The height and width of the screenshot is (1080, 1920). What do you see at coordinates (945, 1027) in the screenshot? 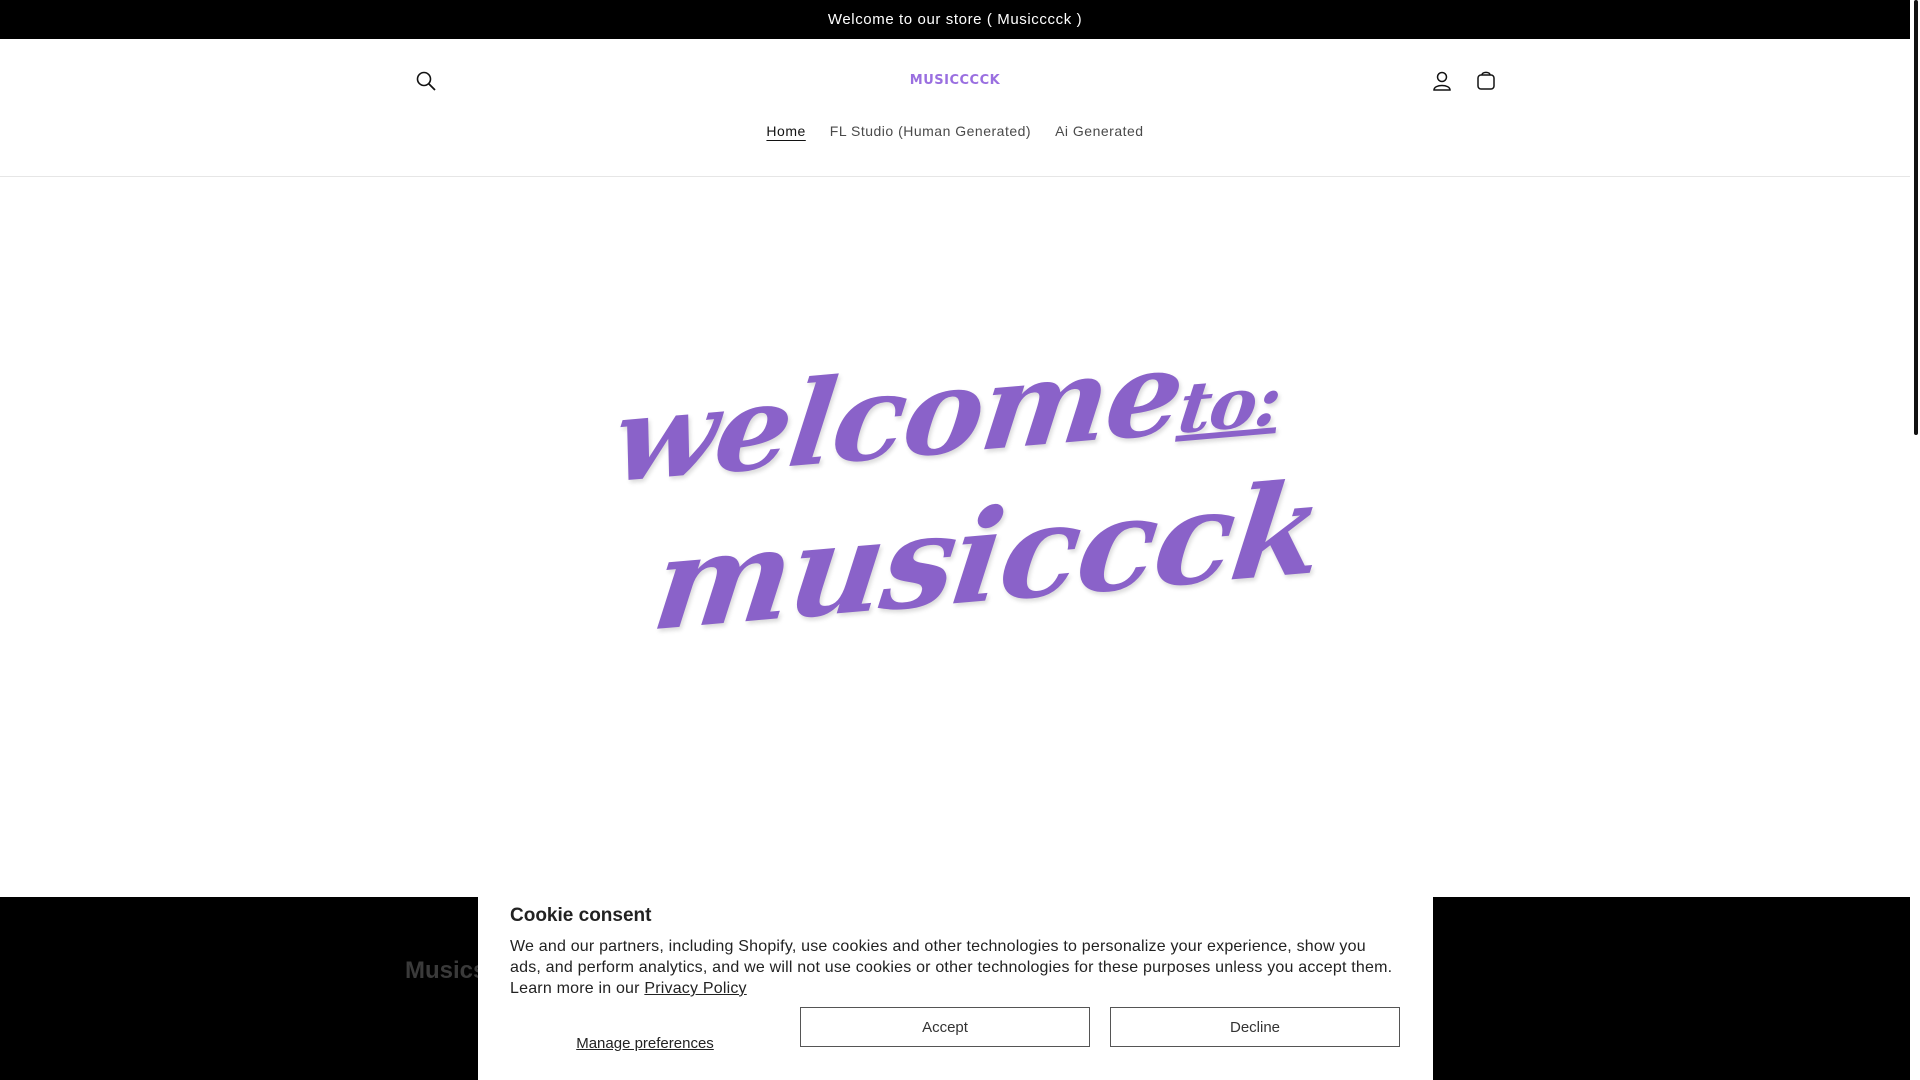
I see `accept-button: Accept` at bounding box center [945, 1027].